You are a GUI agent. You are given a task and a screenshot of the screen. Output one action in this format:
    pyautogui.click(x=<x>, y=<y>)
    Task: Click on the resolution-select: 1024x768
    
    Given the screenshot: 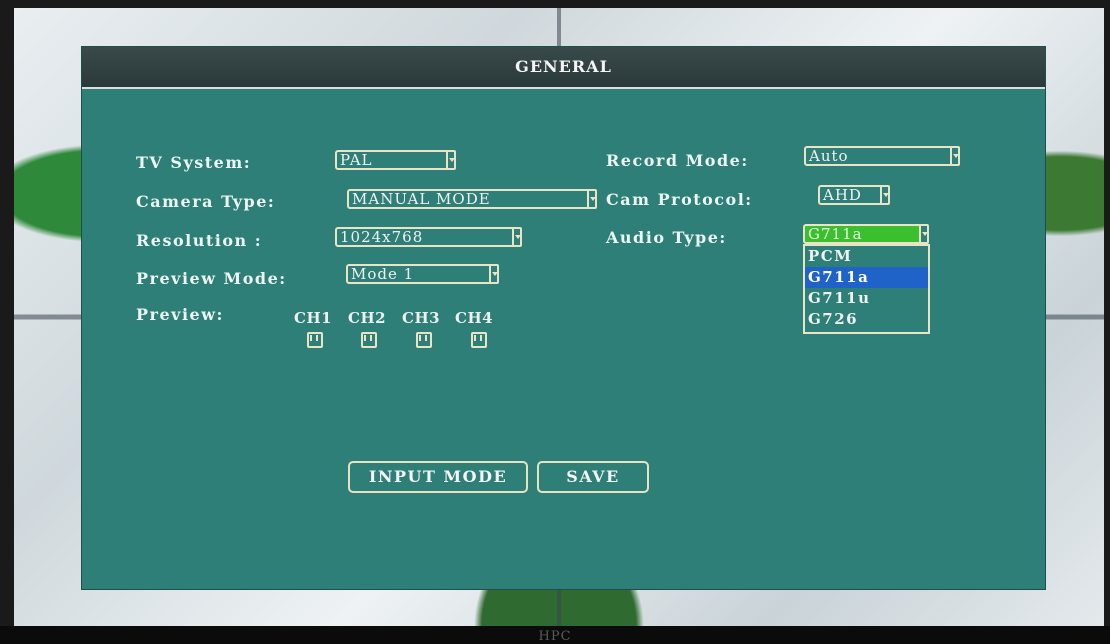 What is the action you would take?
    pyautogui.click(x=428, y=237)
    